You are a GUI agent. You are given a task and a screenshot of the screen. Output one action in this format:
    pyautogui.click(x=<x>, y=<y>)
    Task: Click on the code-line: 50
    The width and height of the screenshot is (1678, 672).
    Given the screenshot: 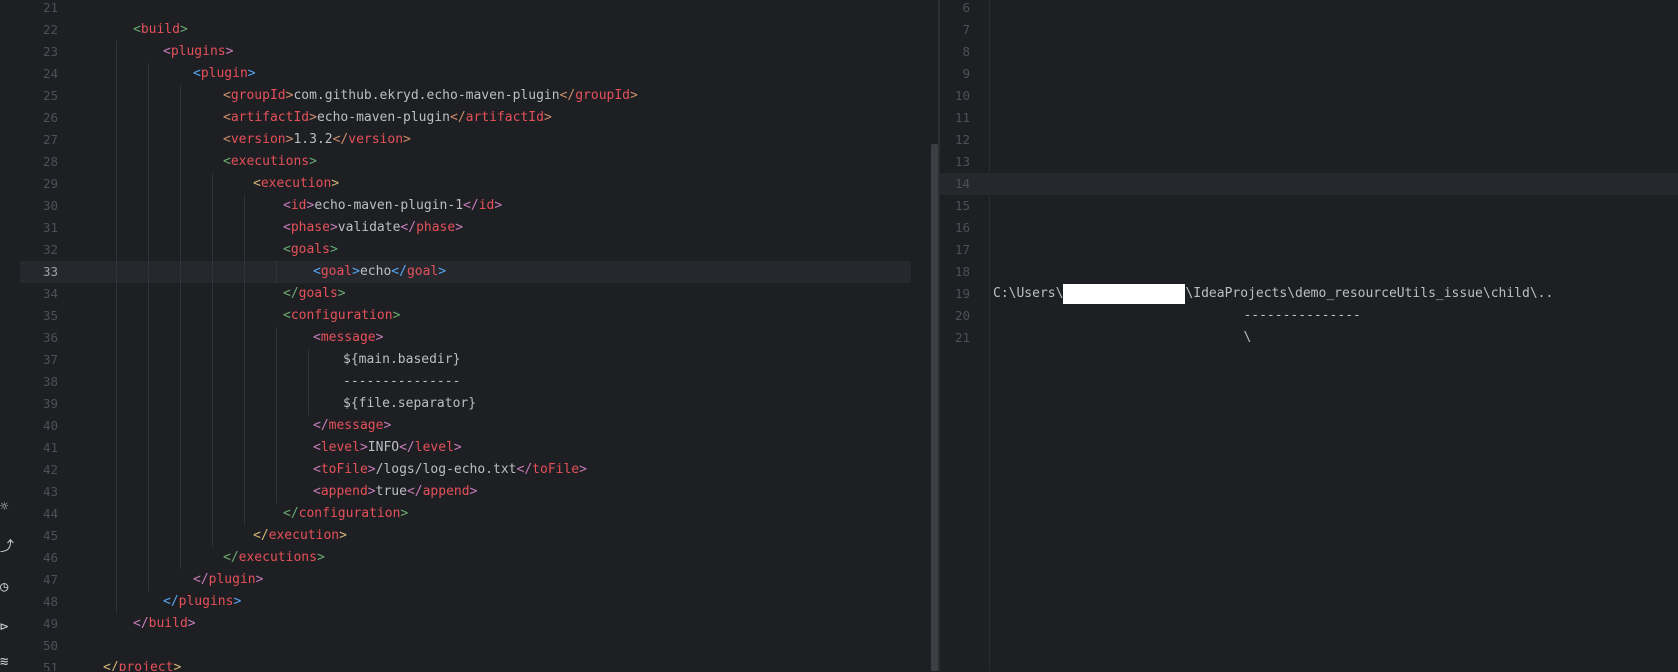 What is the action you would take?
    pyautogui.click(x=475, y=646)
    